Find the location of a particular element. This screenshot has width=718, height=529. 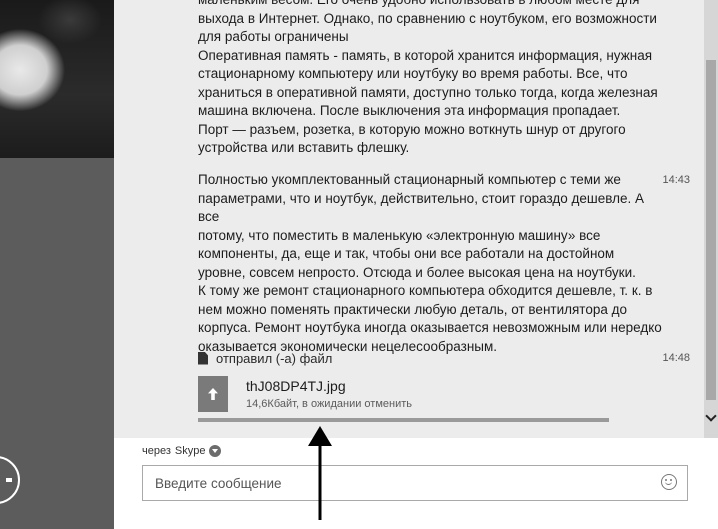

message-line: устройства или вставить флешку. is located at coordinates (304, 147).